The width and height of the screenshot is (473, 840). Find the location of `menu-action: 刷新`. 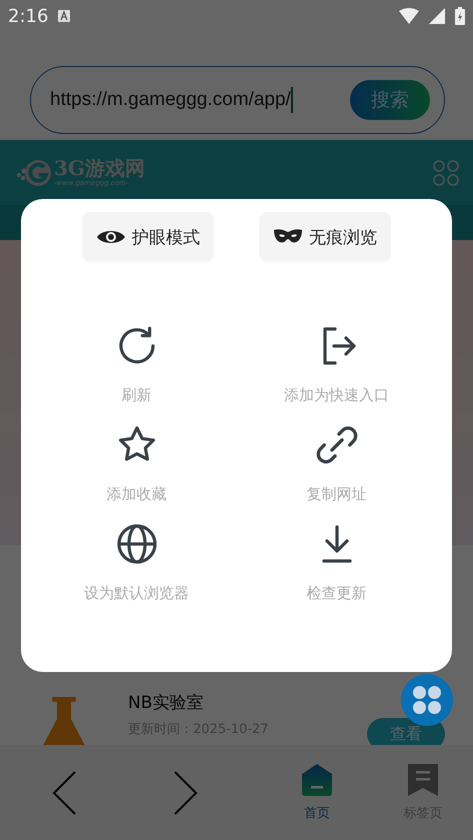

menu-action: 刷新 is located at coordinates (136, 363).